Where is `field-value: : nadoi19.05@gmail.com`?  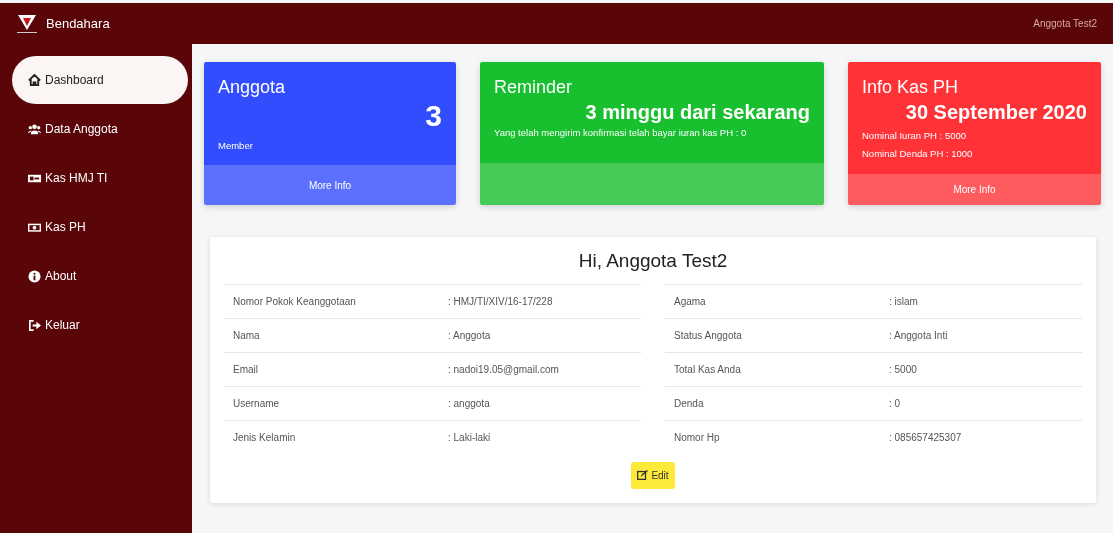
field-value: : nadoi19.05@gmail.com is located at coordinates (503, 369).